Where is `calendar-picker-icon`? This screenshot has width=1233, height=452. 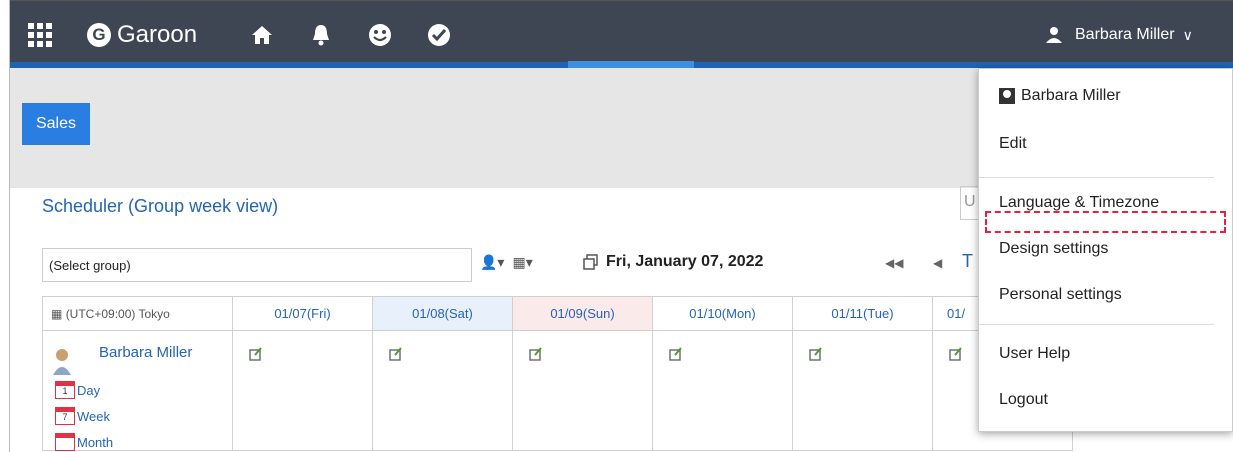 calendar-picker-icon is located at coordinates (591, 262).